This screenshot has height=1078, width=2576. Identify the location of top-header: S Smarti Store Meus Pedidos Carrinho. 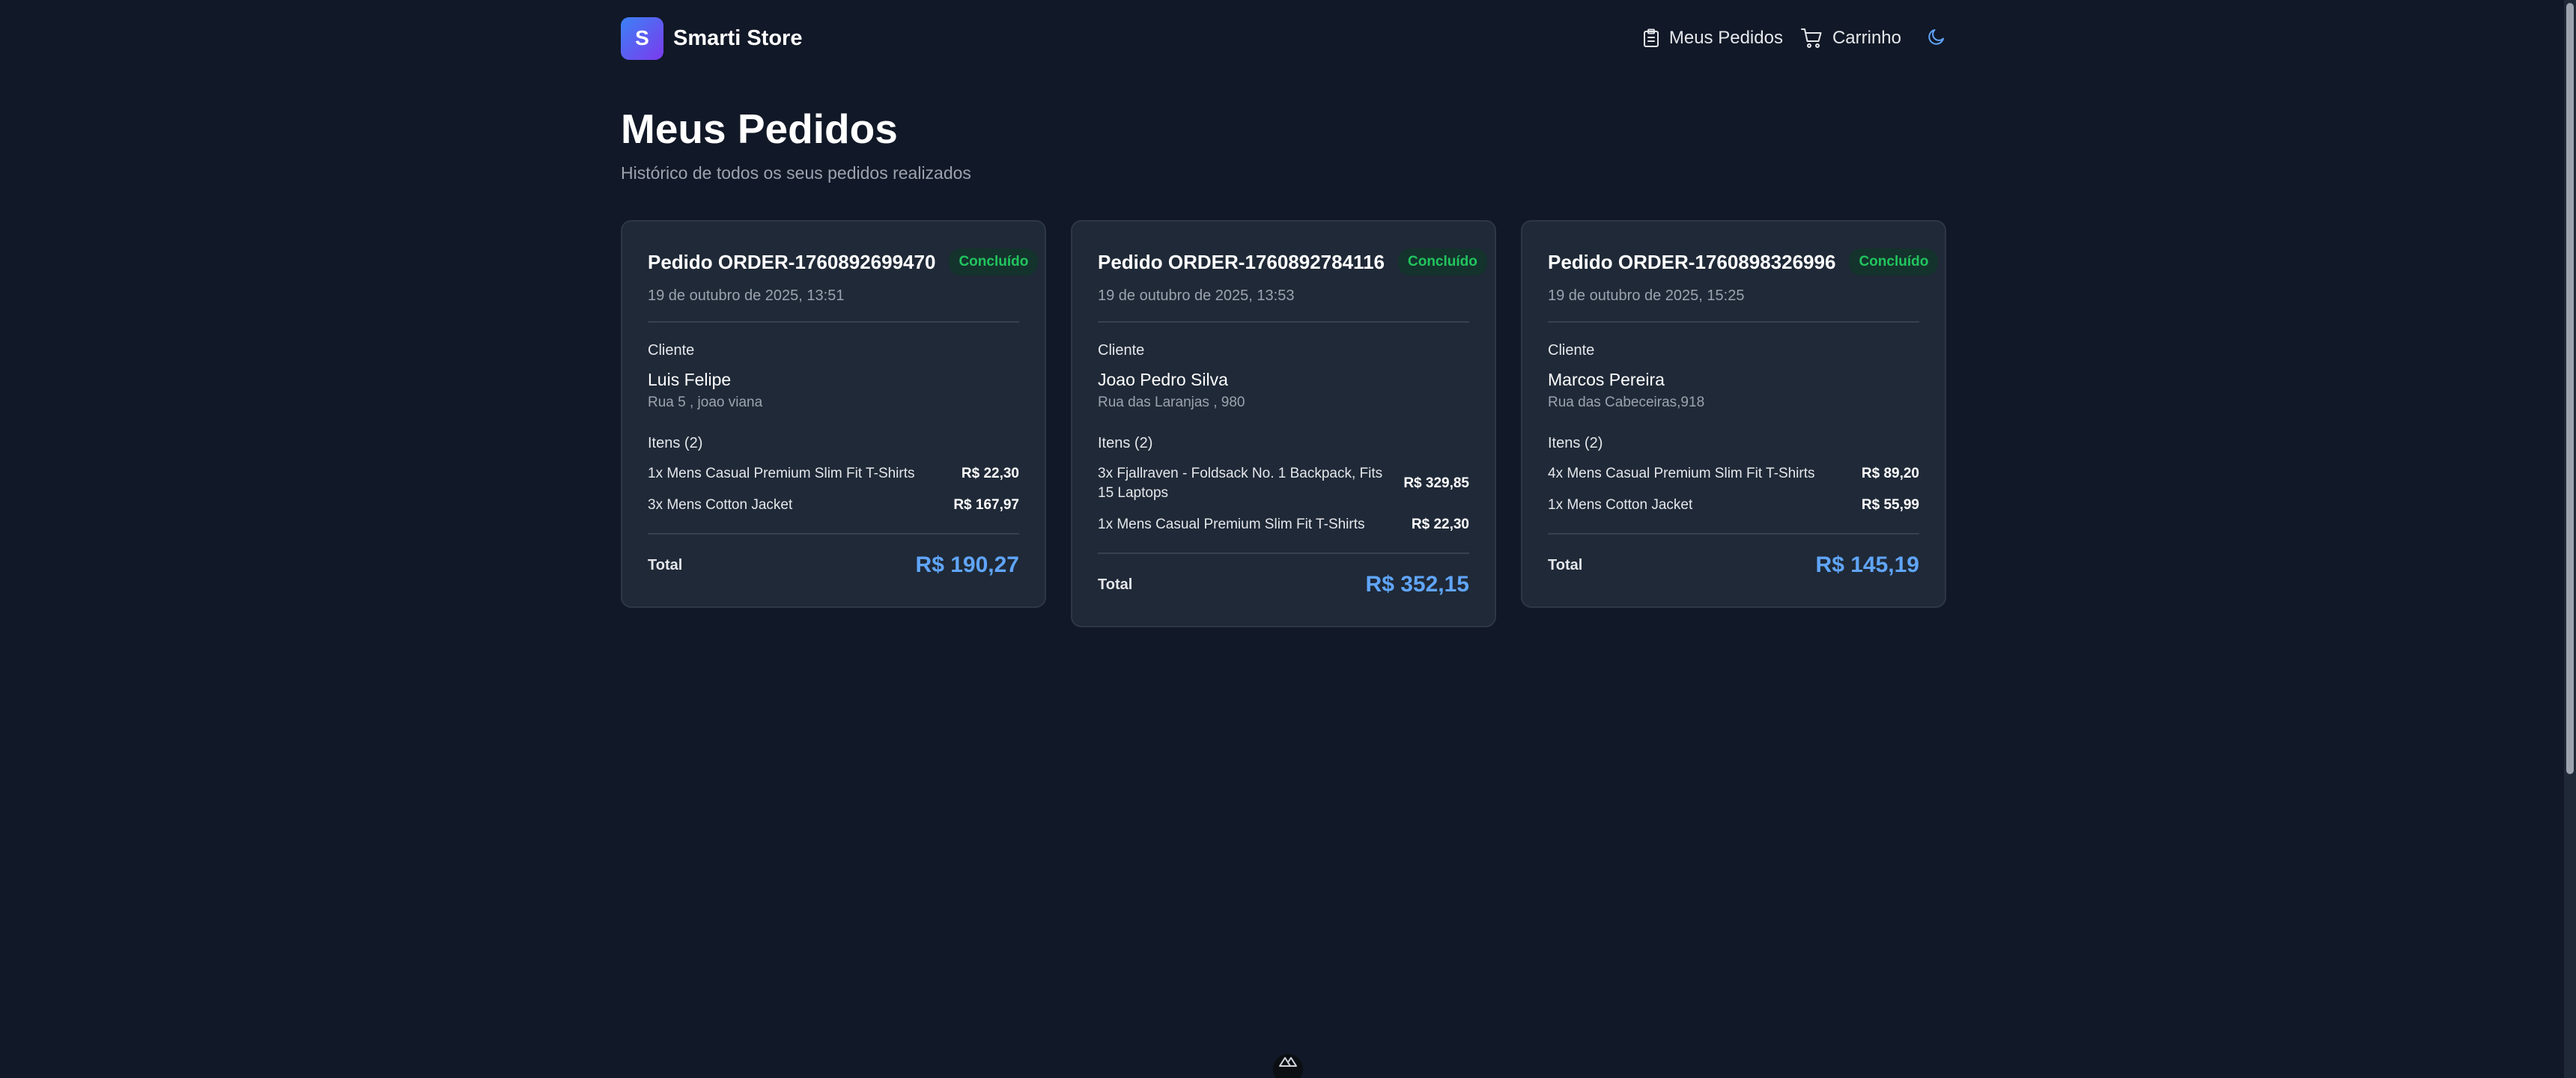
(1283, 38).